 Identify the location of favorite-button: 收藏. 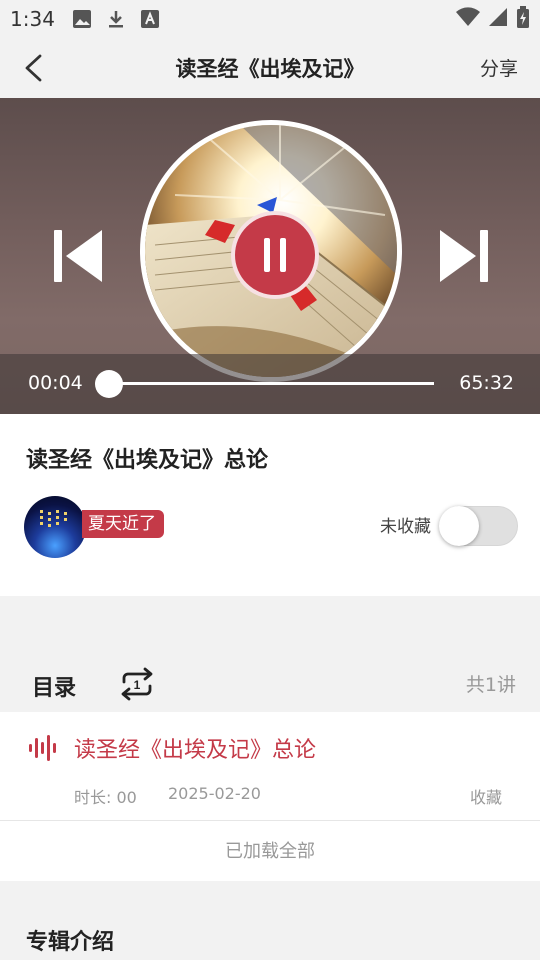
(486, 796).